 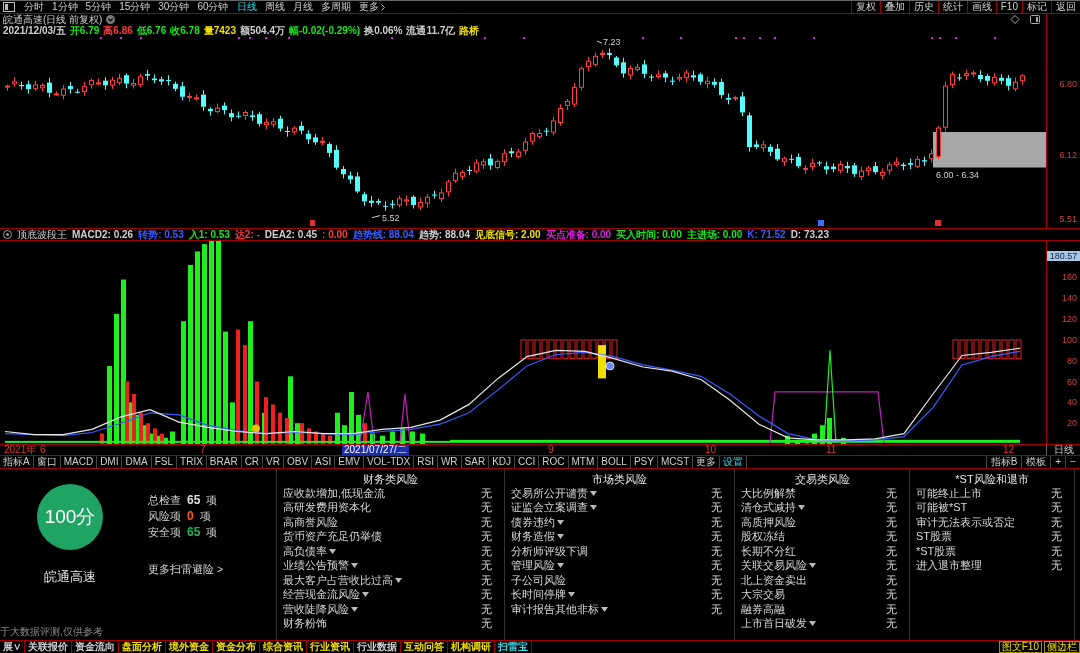 I want to click on bottom-tab: 行业数据, so click(x=377, y=647).